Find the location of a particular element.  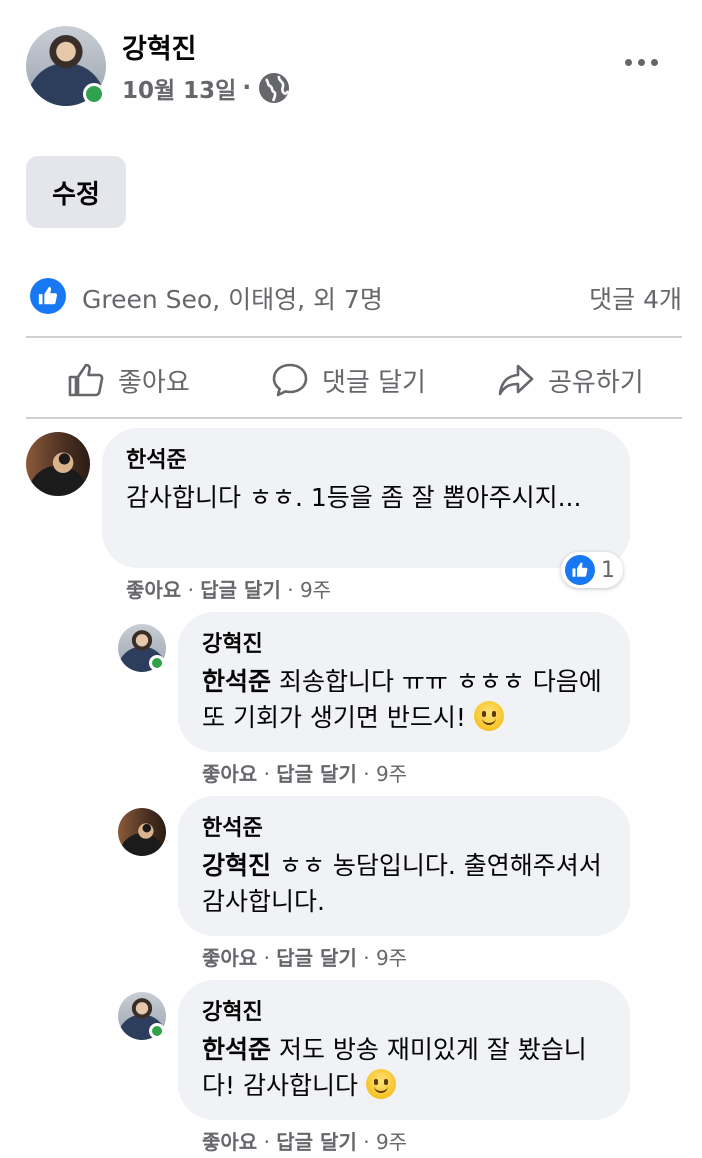

comment-bubble: 강혁진 한석준 죄송합니다 ㅠㅠ ㅎㅎㅎ 다음에 또 기회가 생기면 반드시! is located at coordinates (404, 682).